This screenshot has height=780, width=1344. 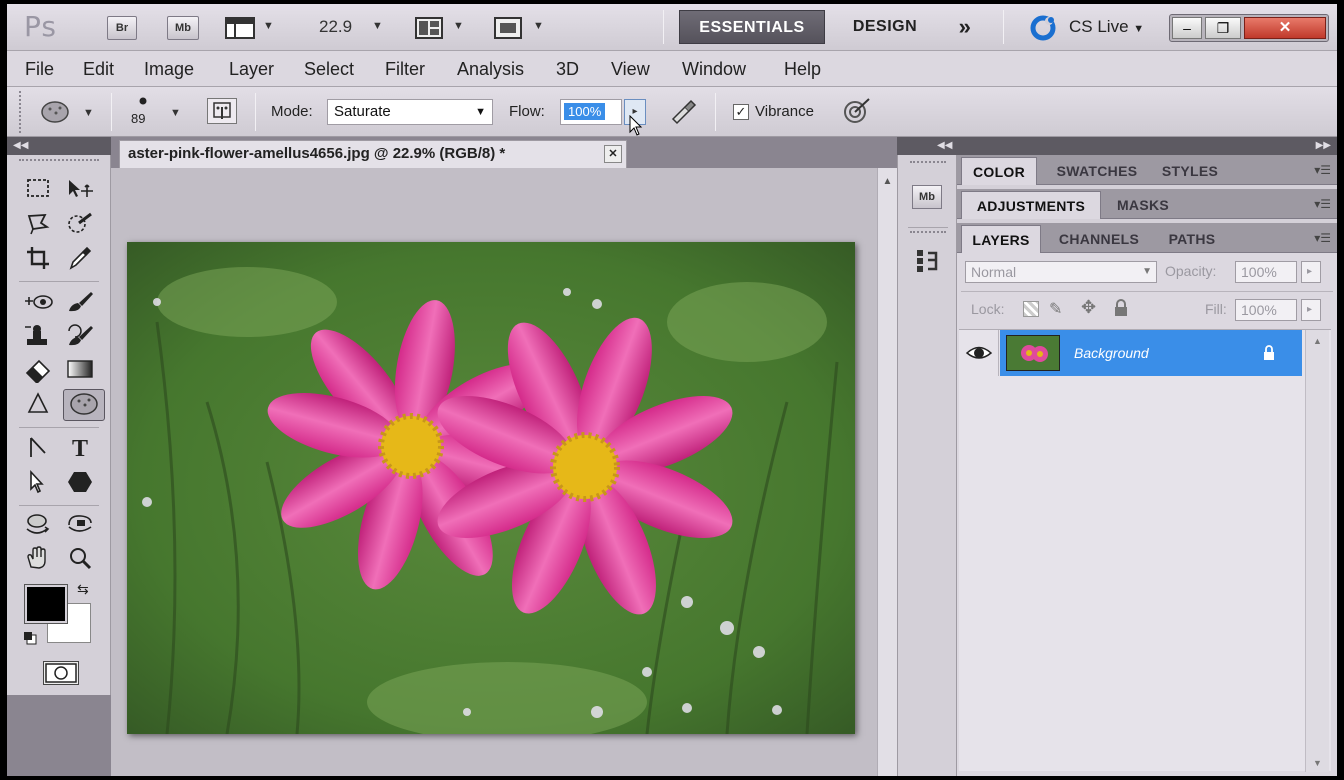 I want to click on workspace-essentials-button: ESSENTIALS, so click(x=752, y=27).